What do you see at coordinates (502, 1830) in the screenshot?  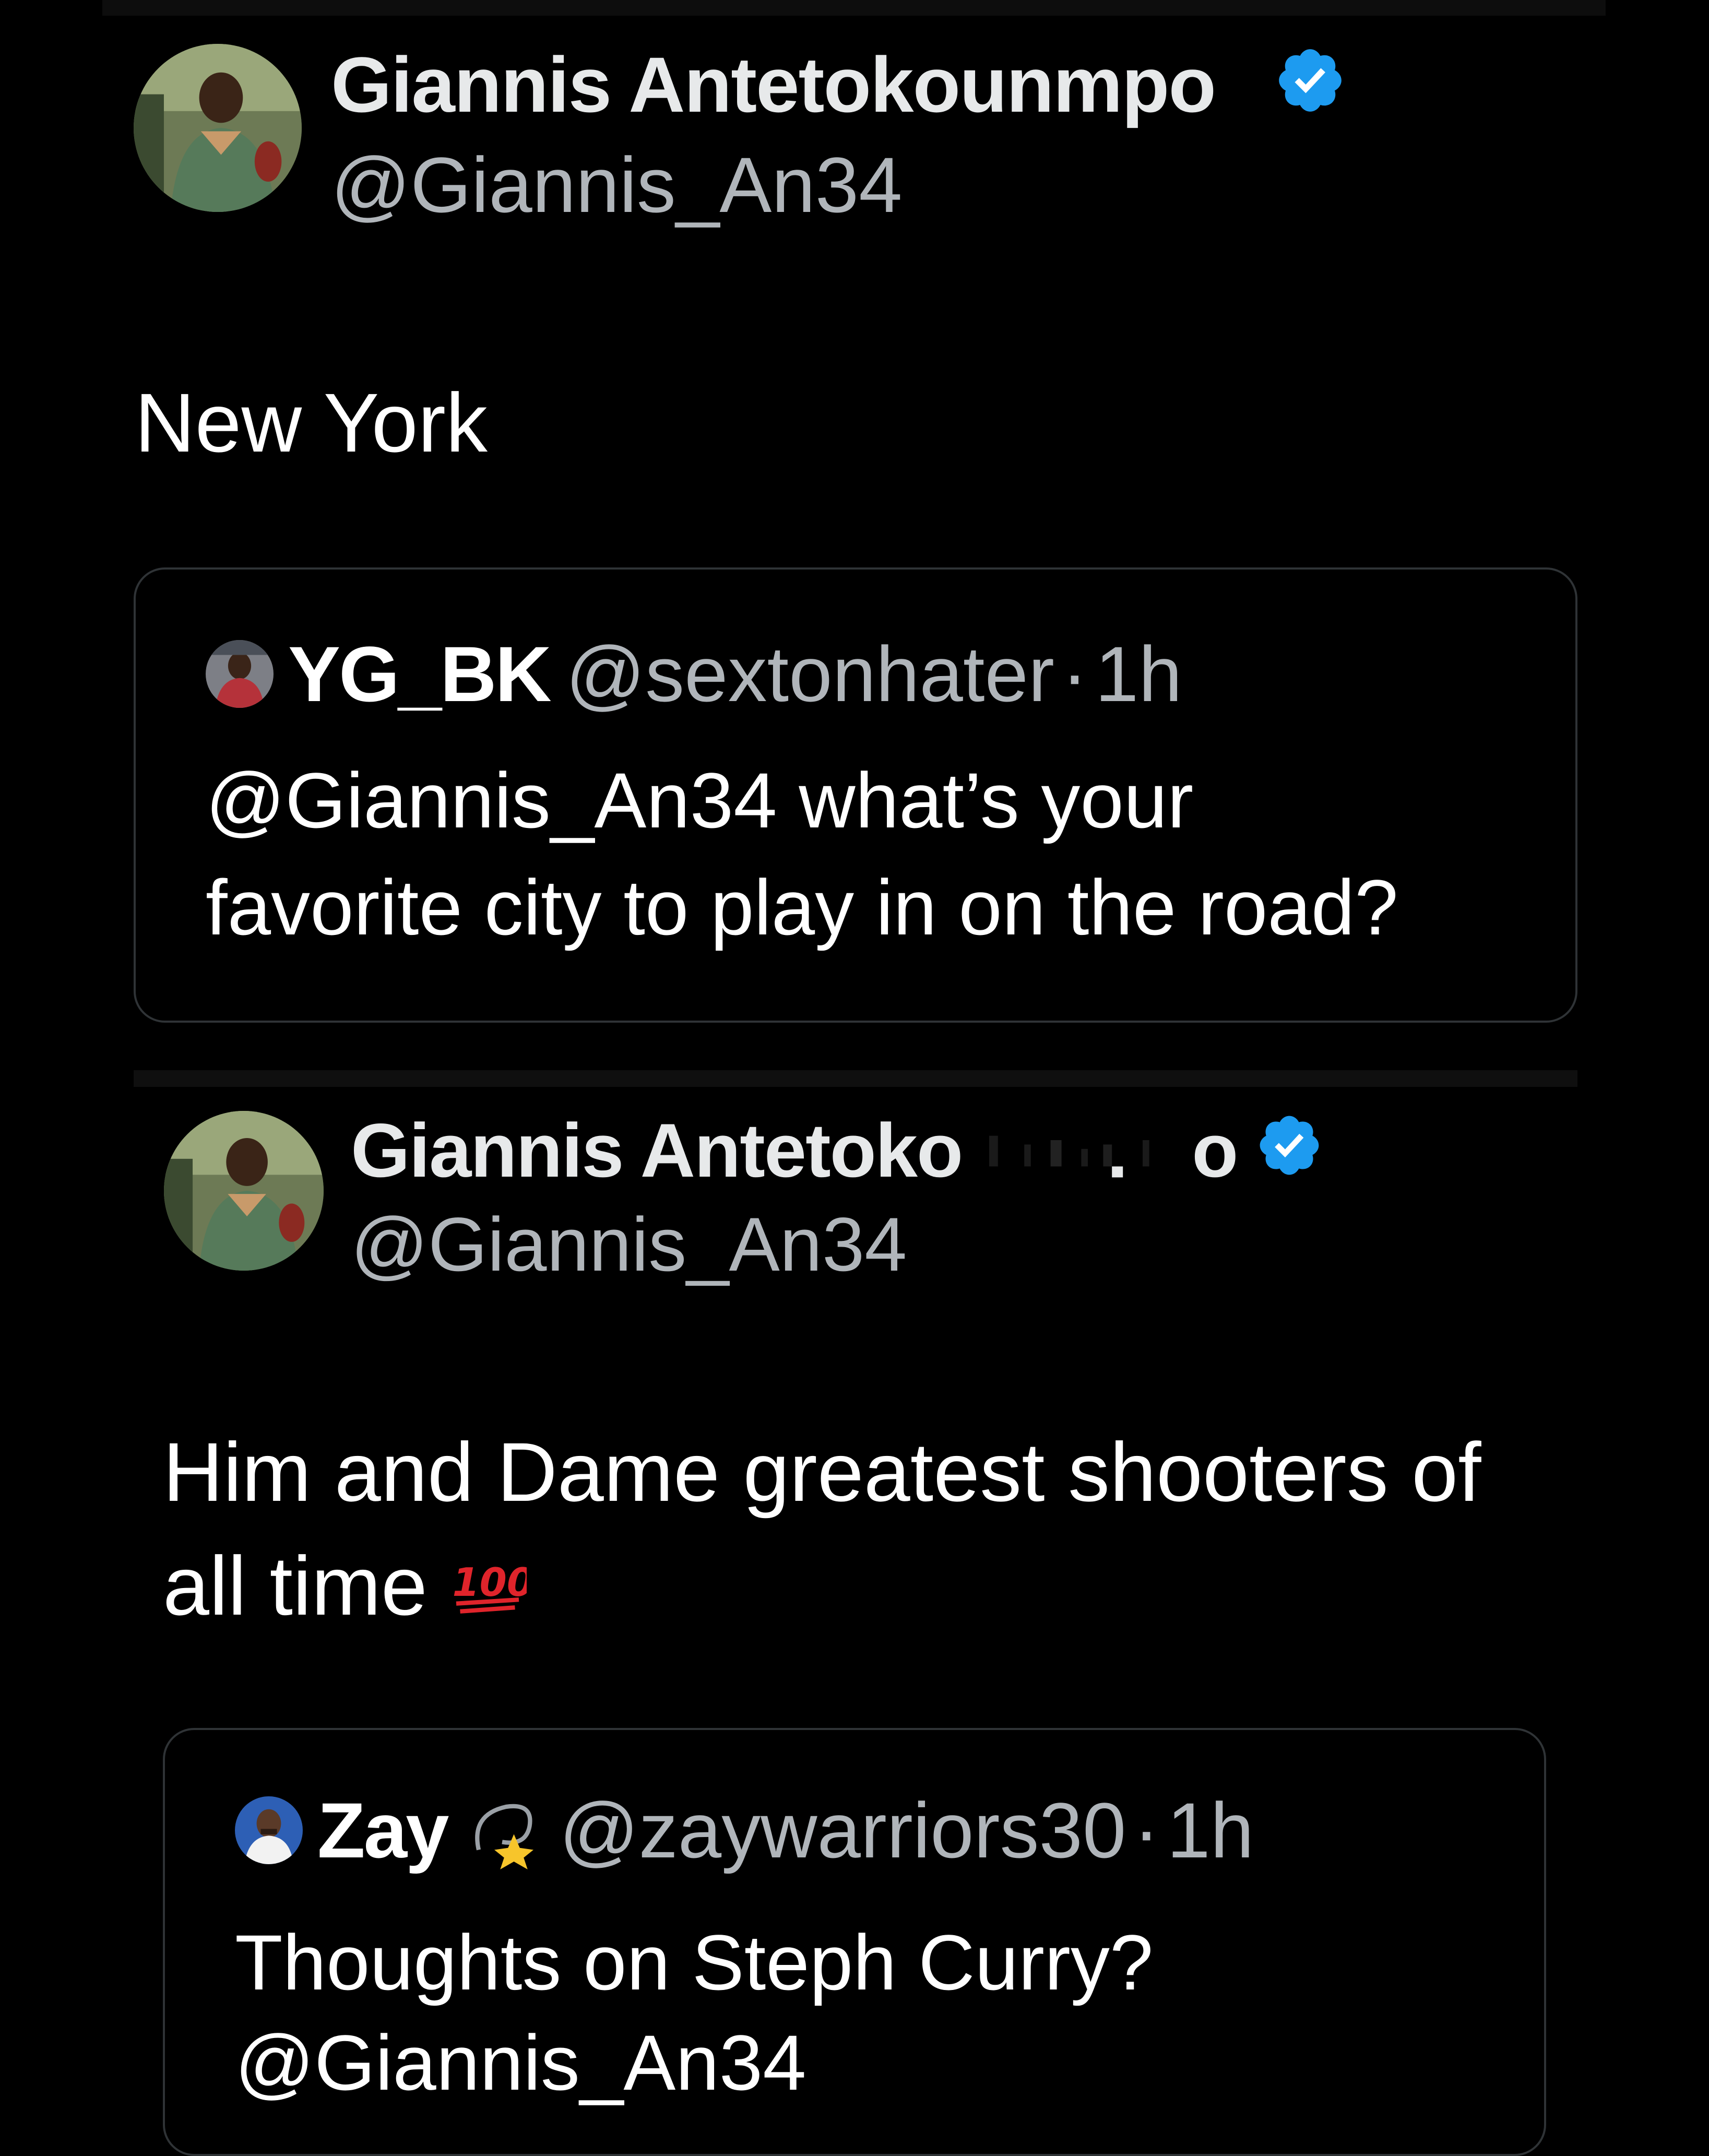 I see `dizzy-star-emoji` at bounding box center [502, 1830].